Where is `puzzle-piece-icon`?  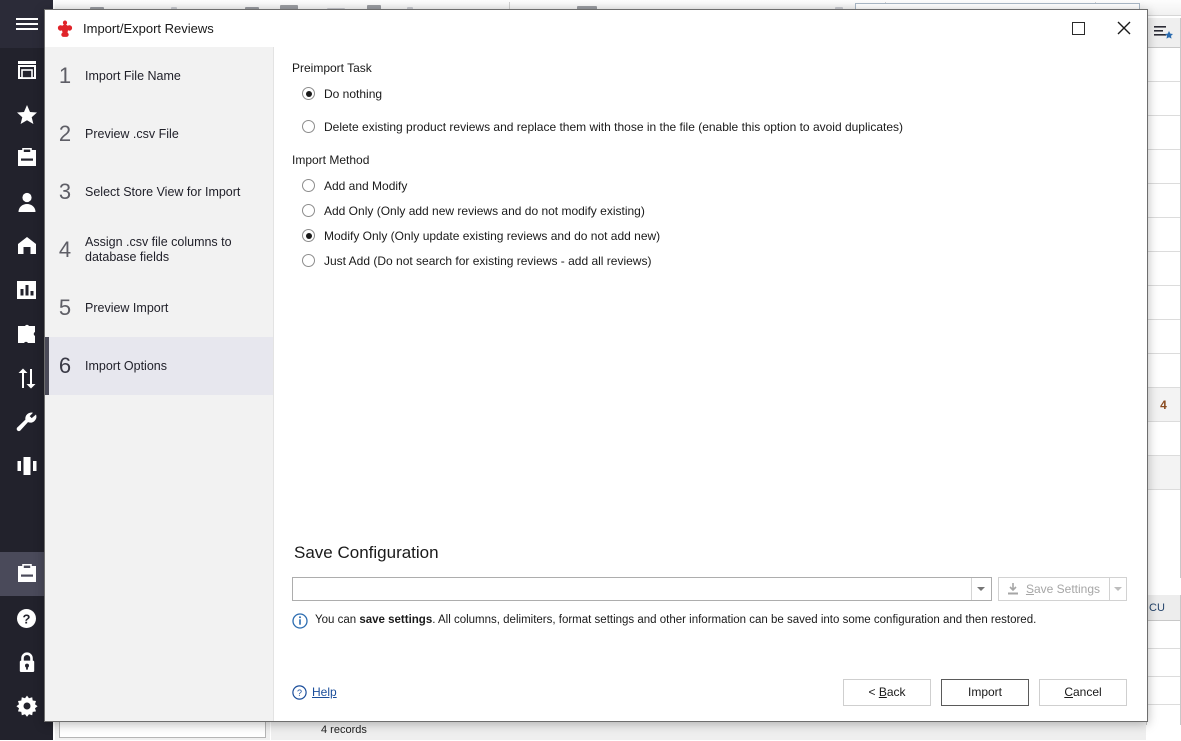 puzzle-piece-icon is located at coordinates (26, 334).